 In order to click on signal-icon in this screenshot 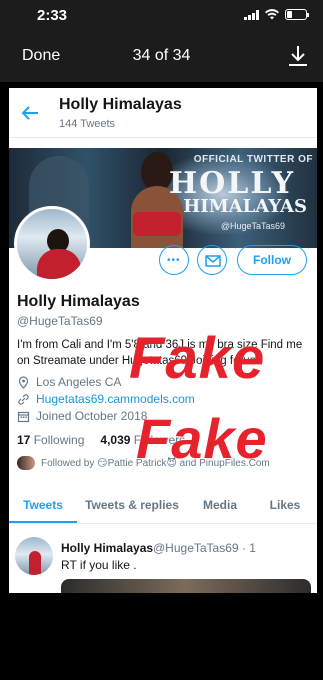, I will do `click(251, 14)`.